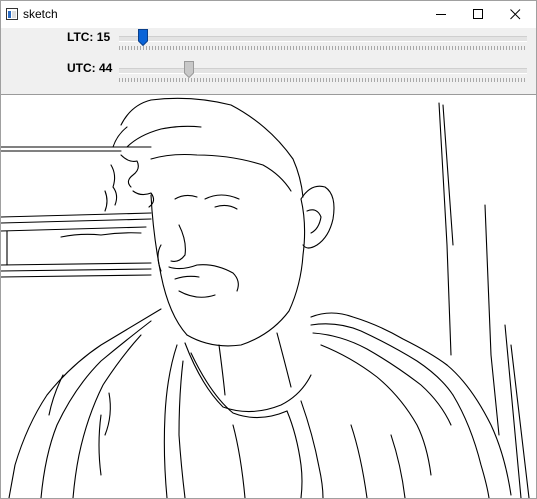  I want to click on ltc-slider-ticks, so click(323, 48).